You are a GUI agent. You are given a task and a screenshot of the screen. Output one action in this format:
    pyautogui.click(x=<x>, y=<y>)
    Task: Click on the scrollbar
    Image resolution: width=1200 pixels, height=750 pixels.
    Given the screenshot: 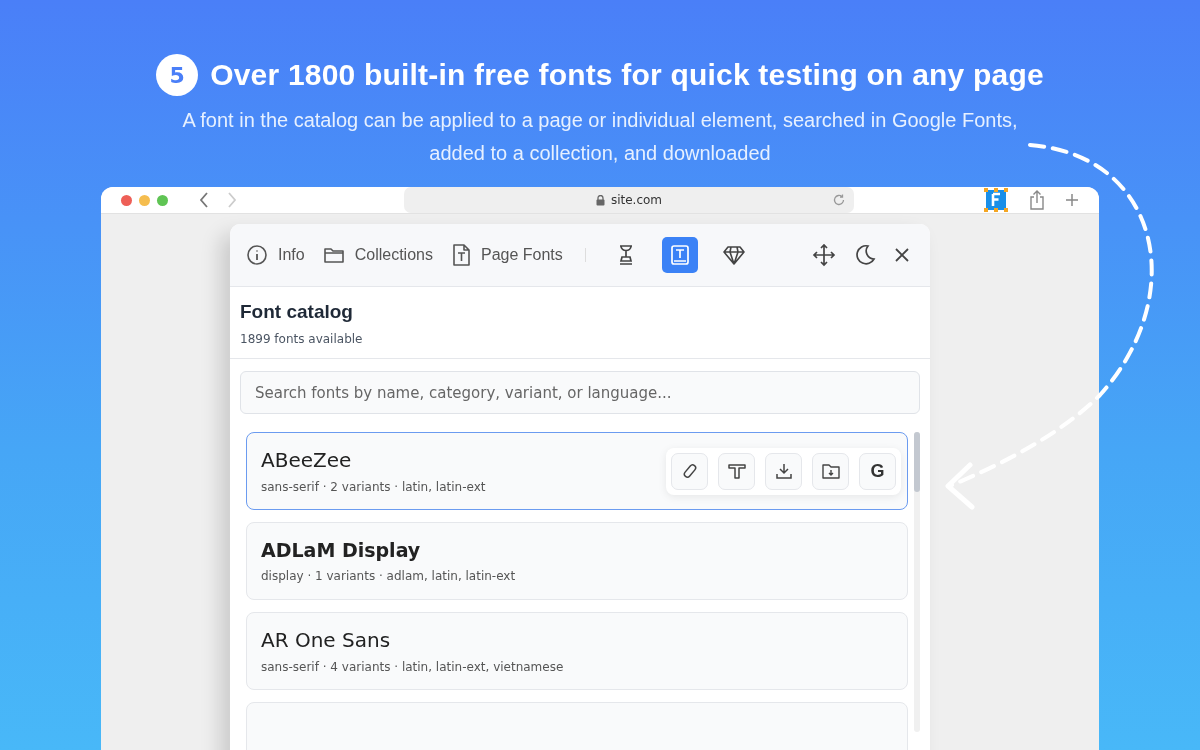 What is the action you would take?
    pyautogui.click(x=917, y=582)
    